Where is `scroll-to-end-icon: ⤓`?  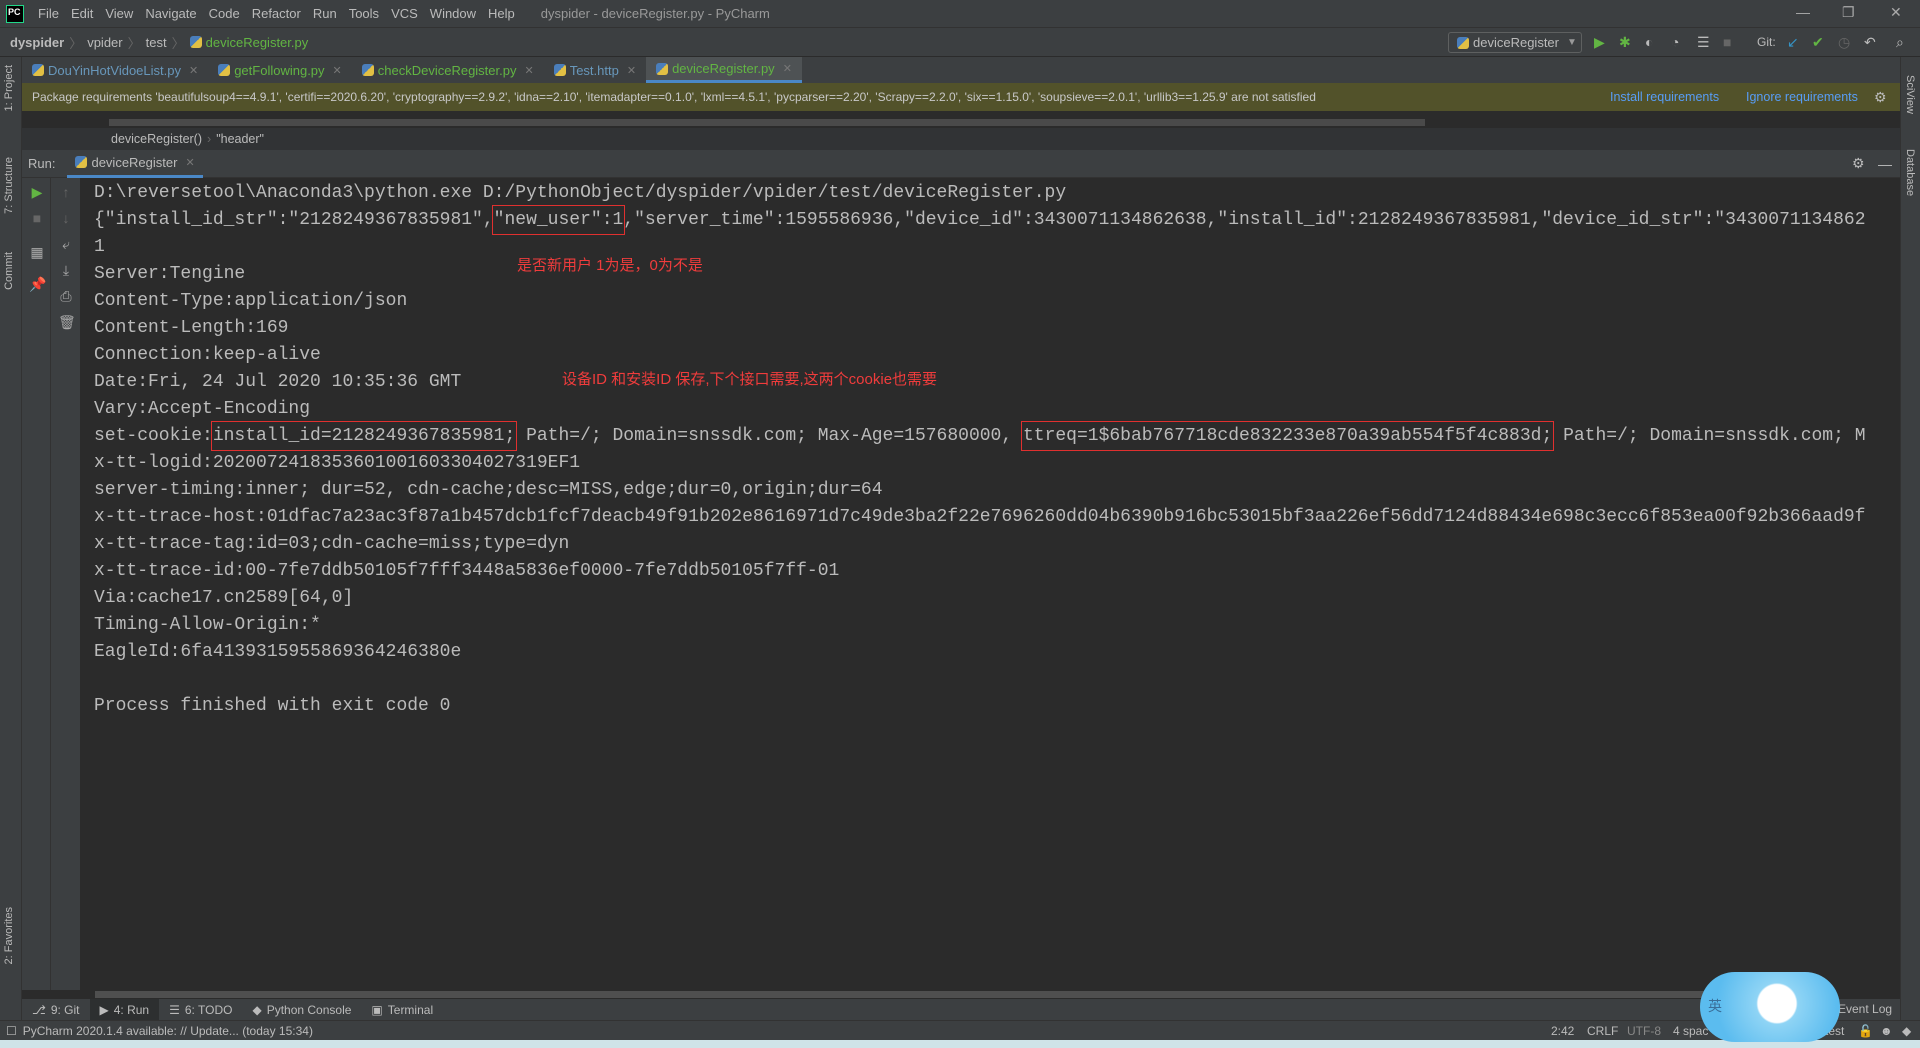
scroll-to-end-icon: ⤓ is located at coordinates (66, 270).